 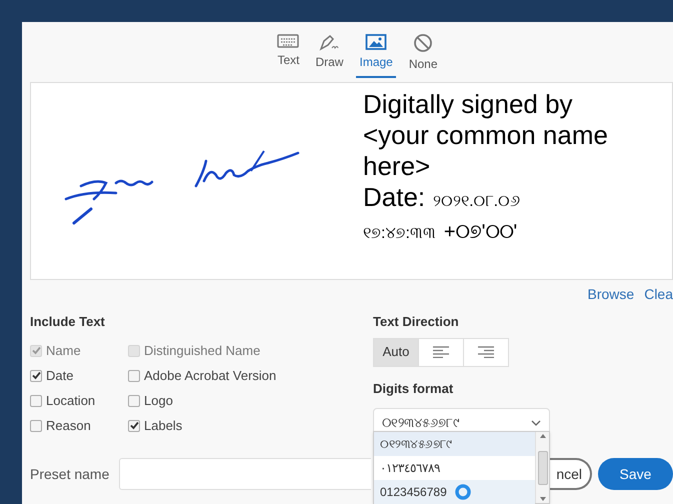 What do you see at coordinates (635, 474) in the screenshot?
I see `save-button: Save` at bounding box center [635, 474].